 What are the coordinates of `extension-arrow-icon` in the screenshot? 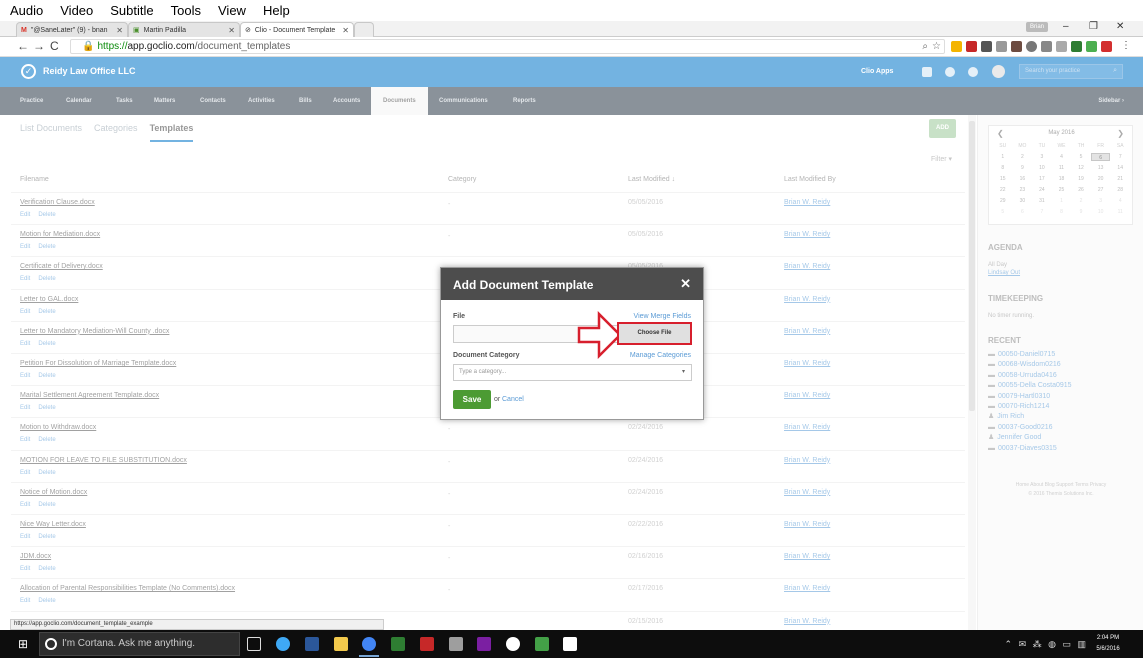 It's located at (1076, 46).